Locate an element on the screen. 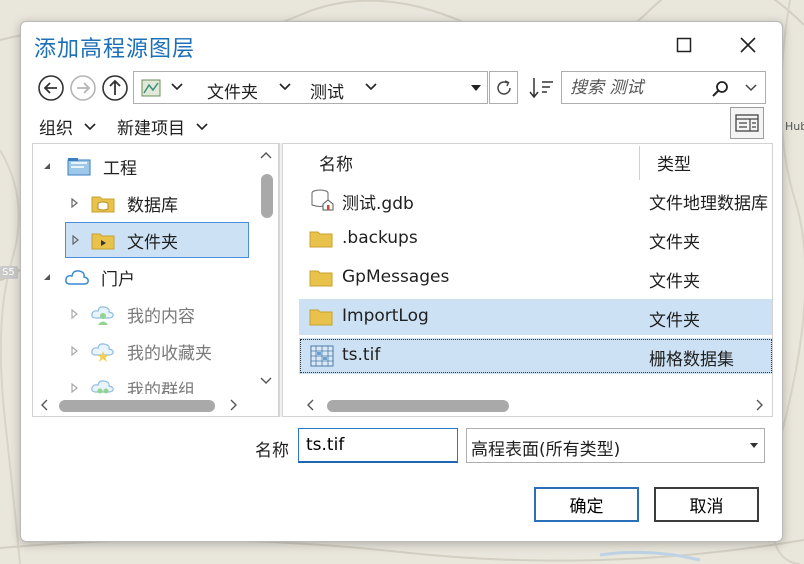 The height and width of the screenshot is (564, 804). geodatabase-icon is located at coordinates (322, 200).